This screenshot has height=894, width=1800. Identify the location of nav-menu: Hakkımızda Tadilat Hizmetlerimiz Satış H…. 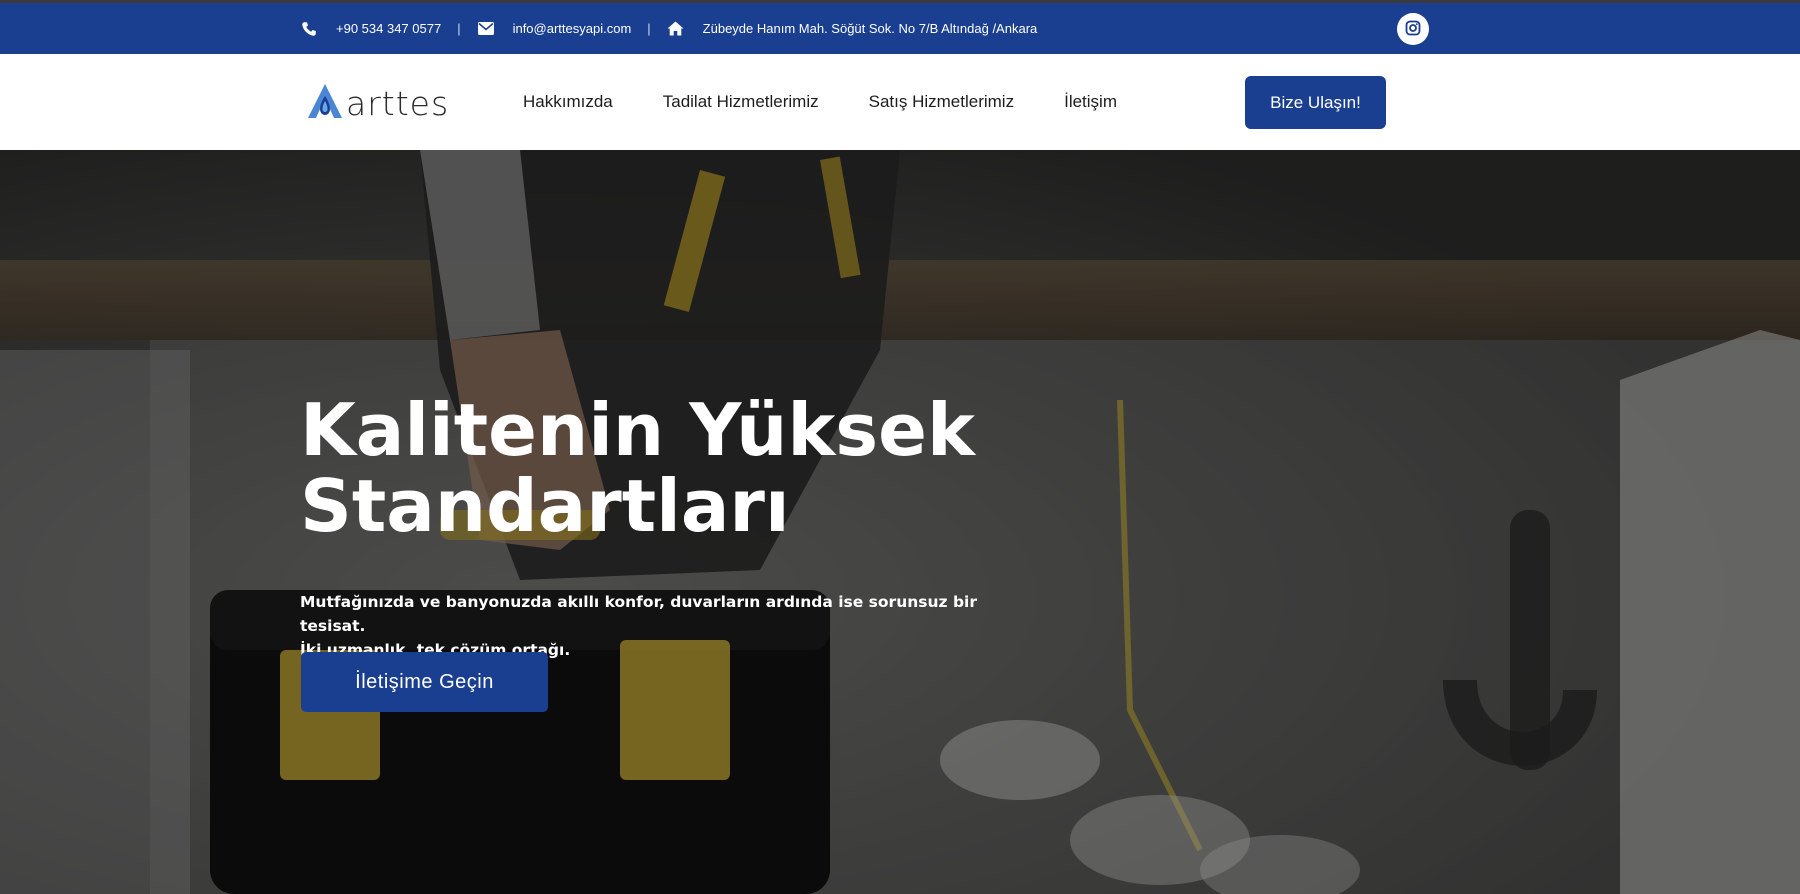
(845, 102).